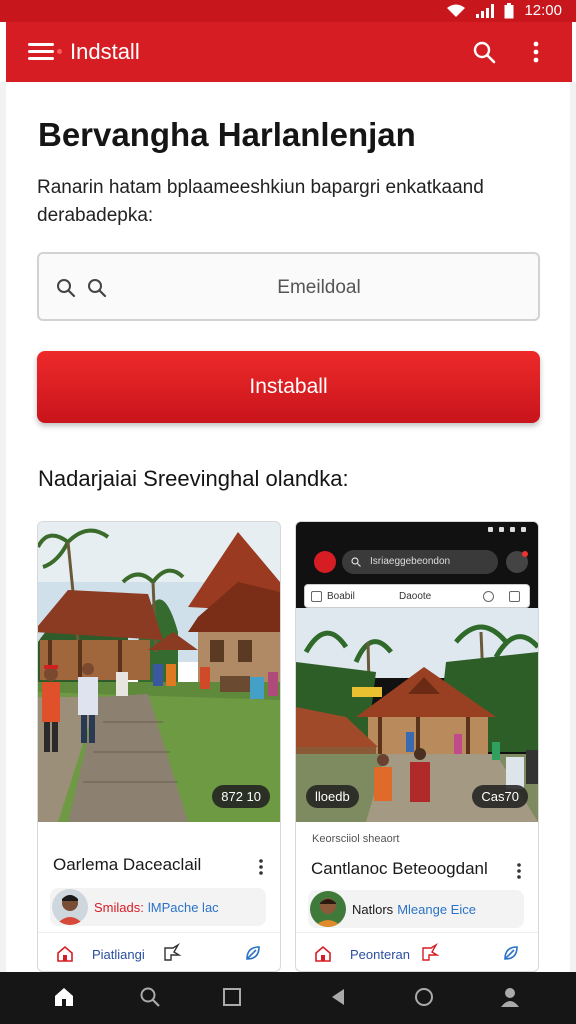  Describe the element at coordinates (456, 10) in the screenshot. I see `wifi-icon` at that location.